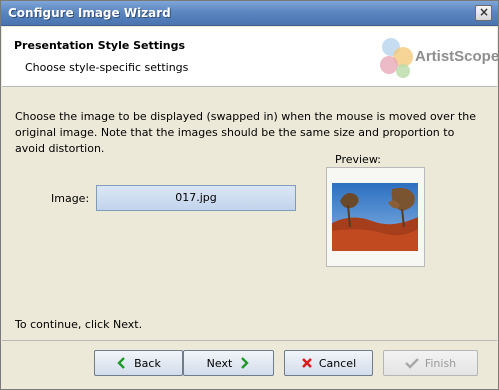  I want to click on cancel-button: Cancel, so click(328, 363).